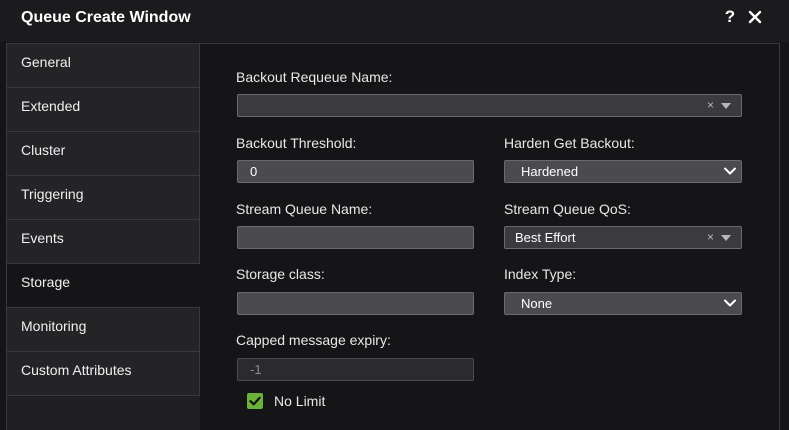  Describe the element at coordinates (313, 340) in the screenshot. I see `capped-message-expiry-label: Capped message expiry:` at that location.